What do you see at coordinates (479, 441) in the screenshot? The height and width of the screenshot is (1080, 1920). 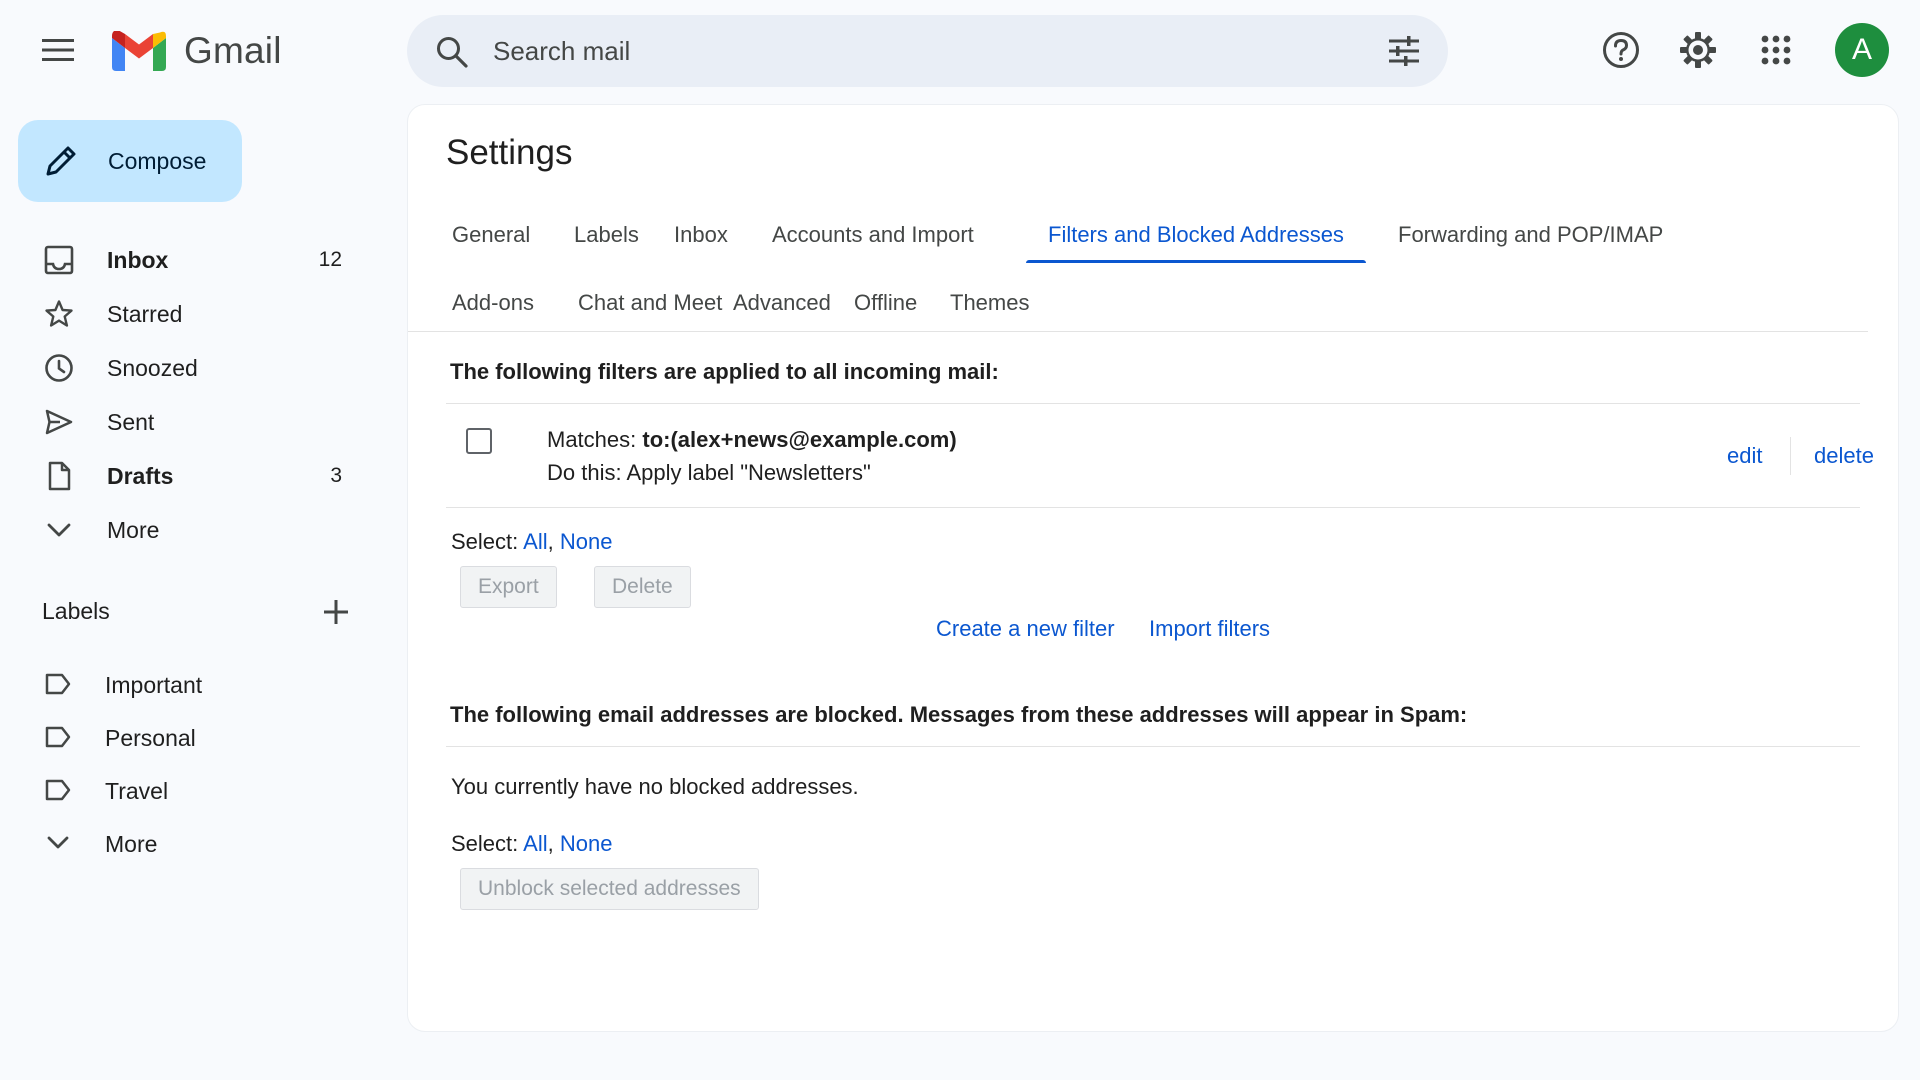 I see `filter-checkbox` at bounding box center [479, 441].